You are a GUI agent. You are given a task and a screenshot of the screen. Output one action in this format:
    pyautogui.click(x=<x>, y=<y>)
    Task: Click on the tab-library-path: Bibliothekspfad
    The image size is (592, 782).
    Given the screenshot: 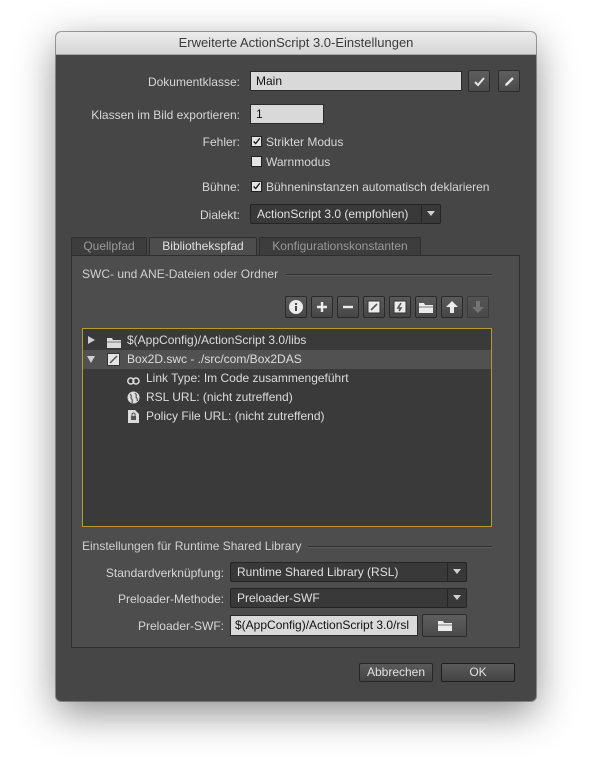 What is the action you would take?
    pyautogui.click(x=203, y=246)
    